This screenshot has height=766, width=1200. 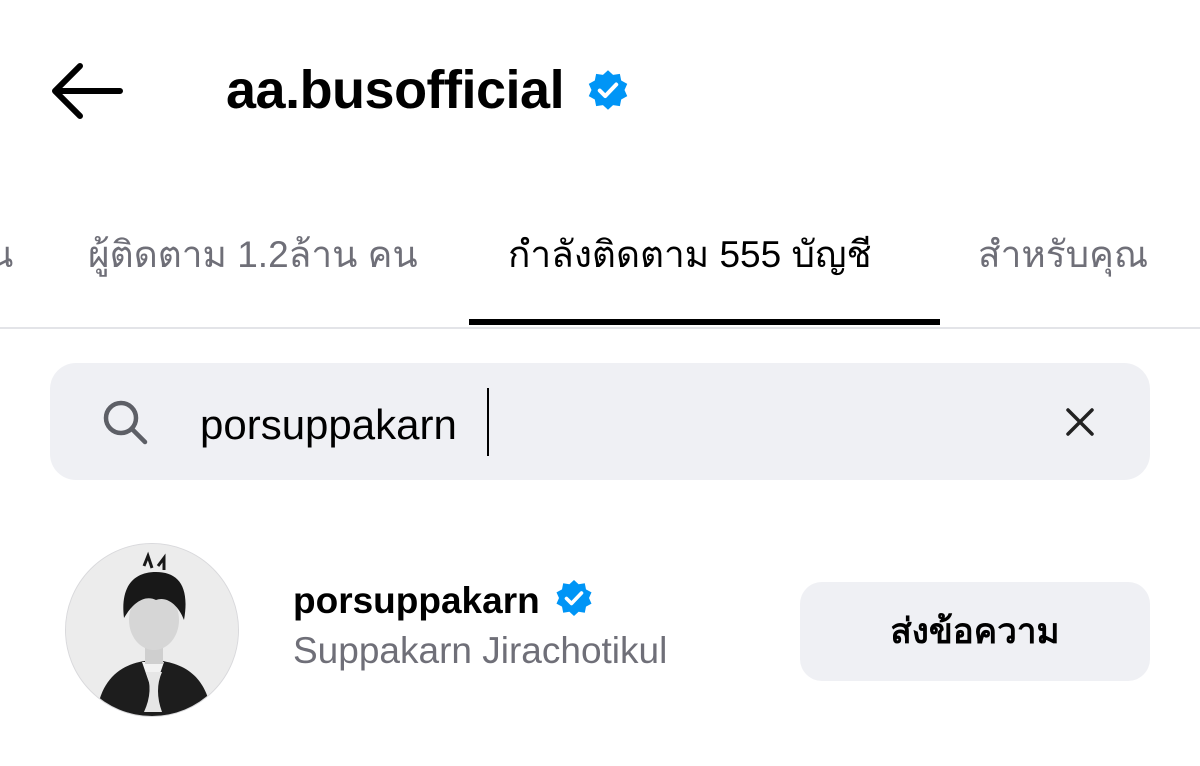 I want to click on tab-followers: ผู้ติดตาม 1.2ล้าน คน, so click(x=253, y=254).